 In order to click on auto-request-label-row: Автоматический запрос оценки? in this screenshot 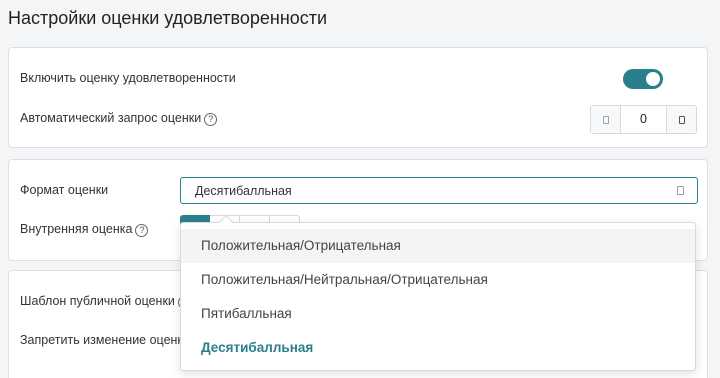, I will do `click(119, 118)`.